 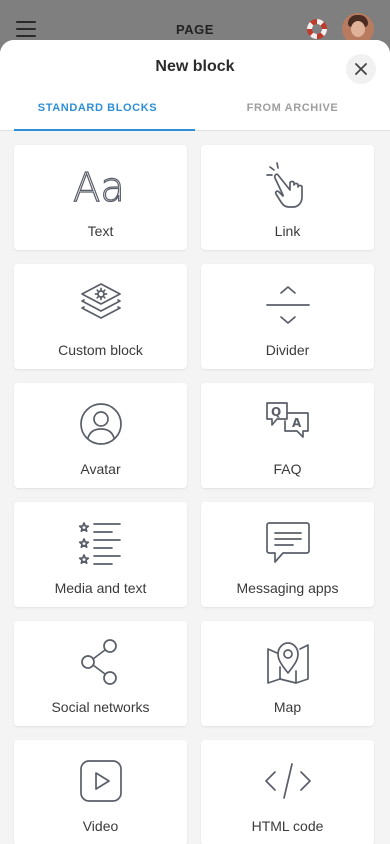 I want to click on sheet-header: New block, so click(x=195, y=68).